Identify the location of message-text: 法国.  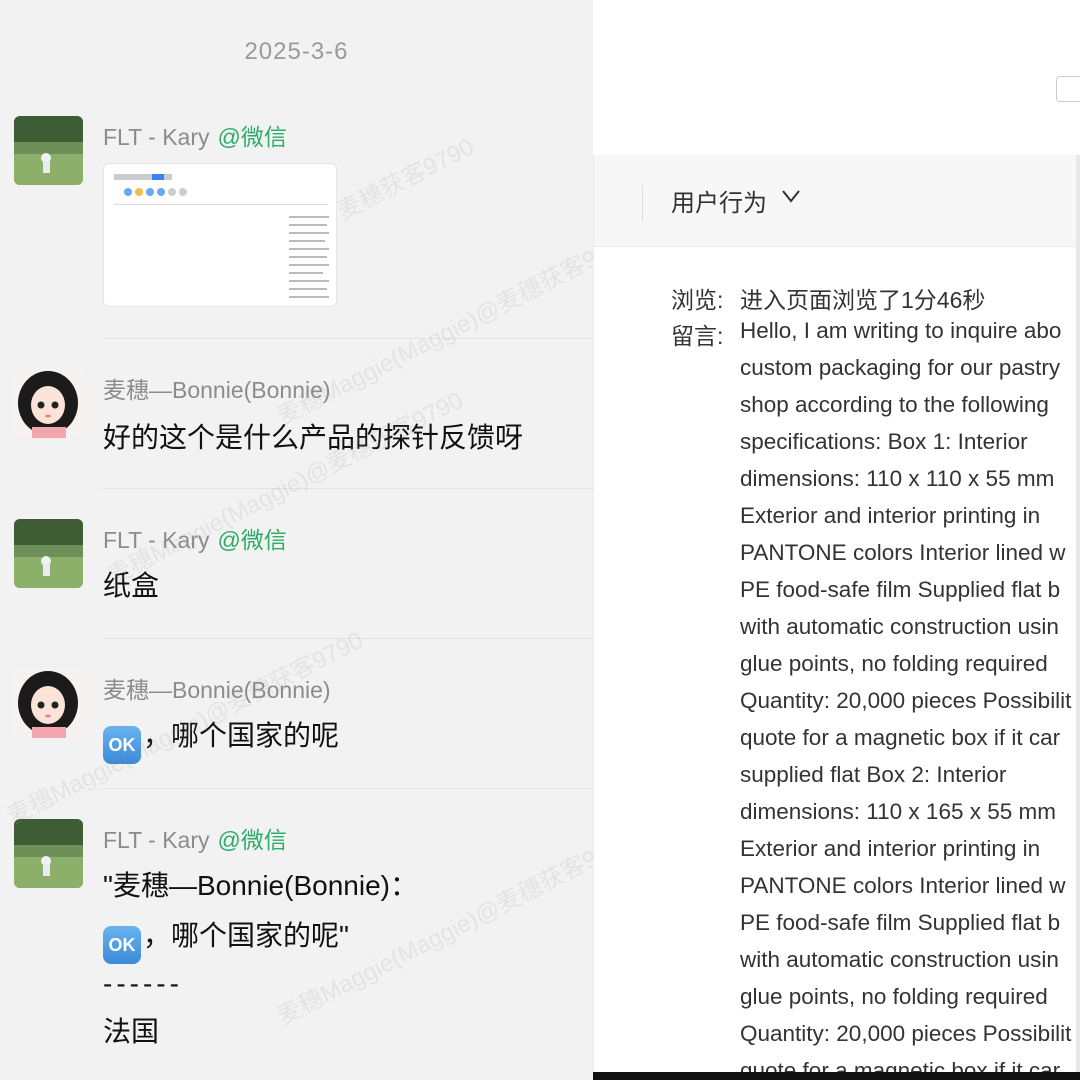
(131, 1031).